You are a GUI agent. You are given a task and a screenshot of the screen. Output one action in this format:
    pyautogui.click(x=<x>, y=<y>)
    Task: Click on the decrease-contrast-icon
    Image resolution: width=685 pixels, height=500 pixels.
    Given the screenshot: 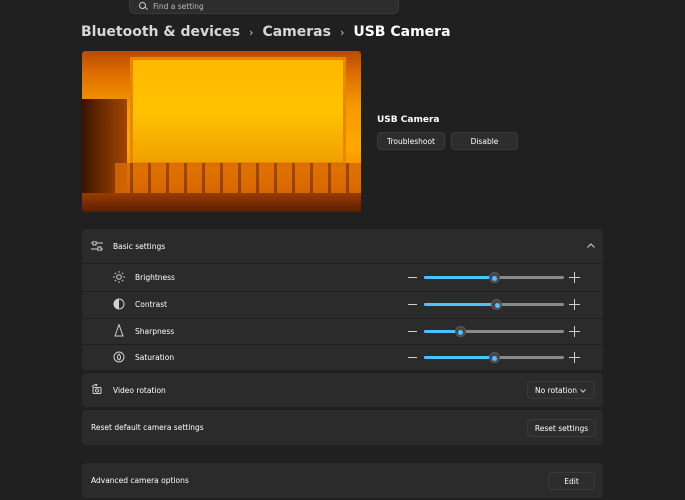 What is the action you would take?
    pyautogui.click(x=412, y=304)
    